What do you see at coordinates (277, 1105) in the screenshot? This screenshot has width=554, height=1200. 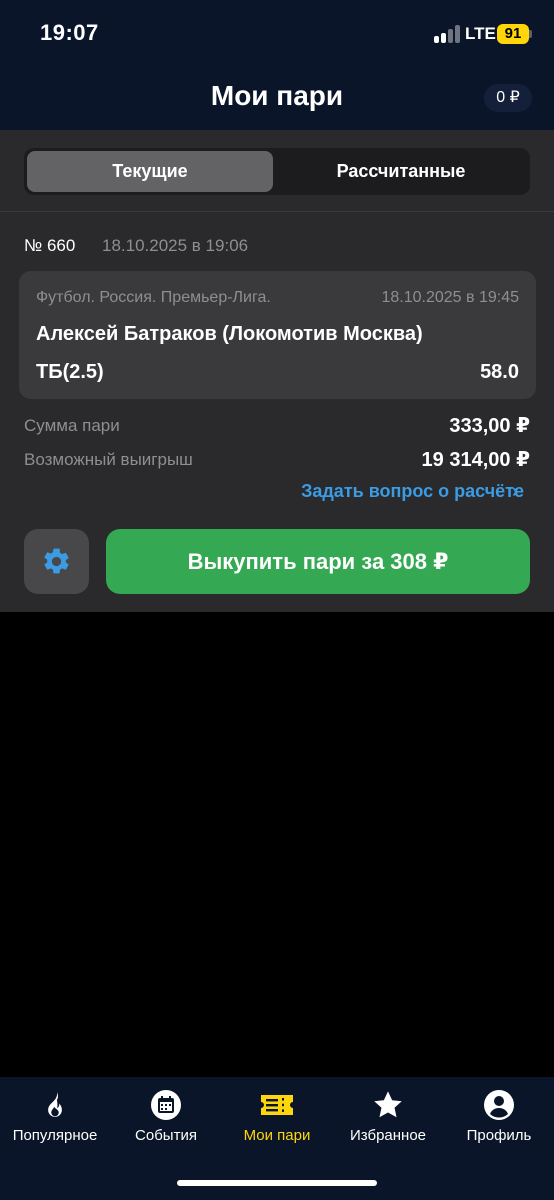 I see `ticket-icon` at bounding box center [277, 1105].